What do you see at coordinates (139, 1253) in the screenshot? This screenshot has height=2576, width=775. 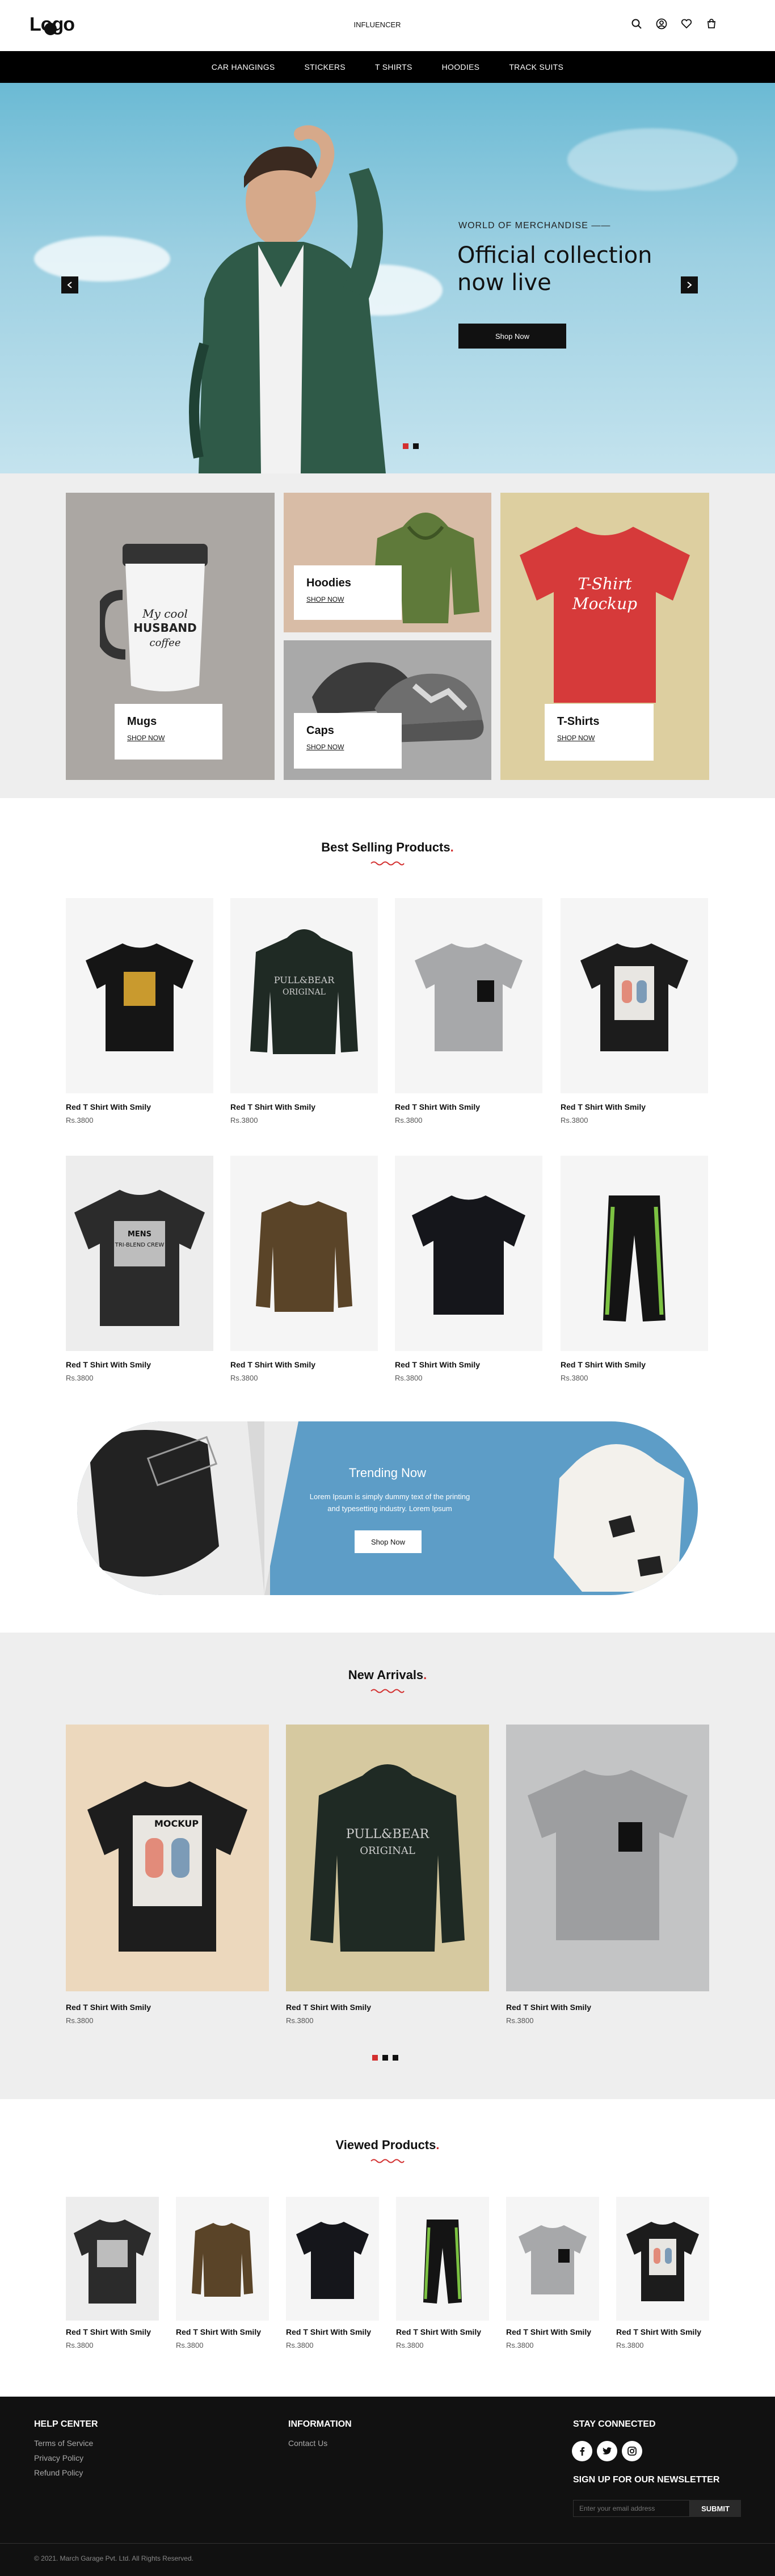 I see `product-image: MENS TRI-BLEND CREW` at bounding box center [139, 1253].